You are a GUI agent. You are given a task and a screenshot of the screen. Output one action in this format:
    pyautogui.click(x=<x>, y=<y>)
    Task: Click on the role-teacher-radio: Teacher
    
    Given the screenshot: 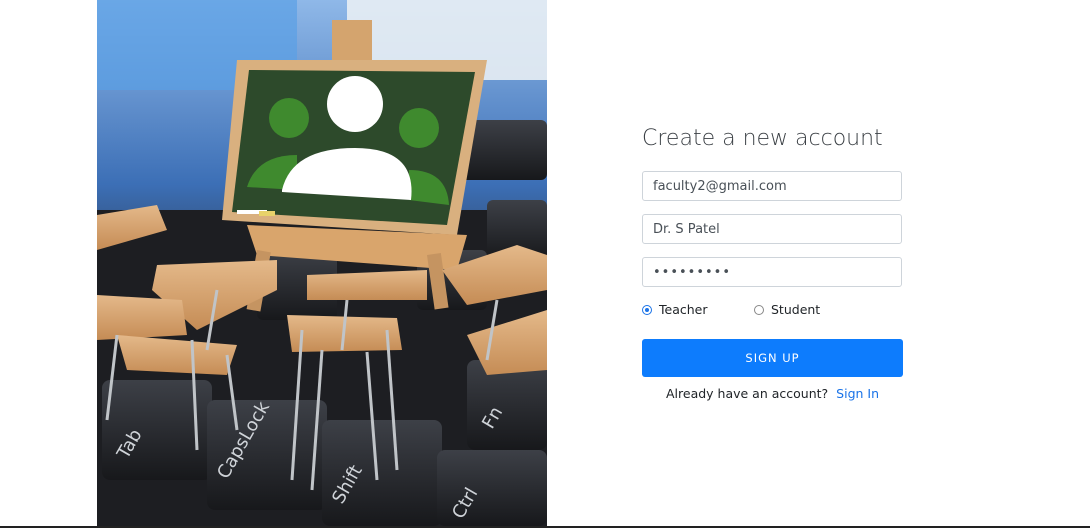 What is the action you would take?
    pyautogui.click(x=698, y=309)
    